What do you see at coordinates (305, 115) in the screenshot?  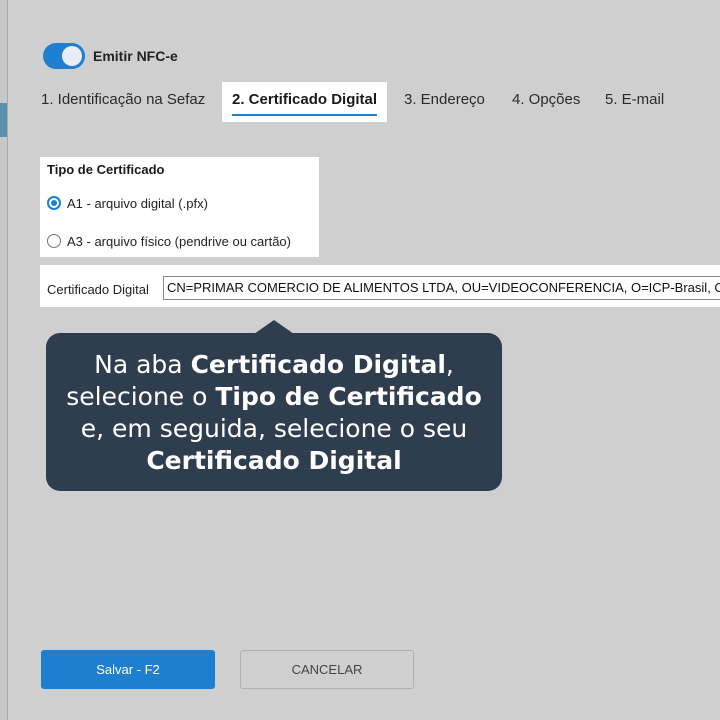 I see `active-tab-underline` at bounding box center [305, 115].